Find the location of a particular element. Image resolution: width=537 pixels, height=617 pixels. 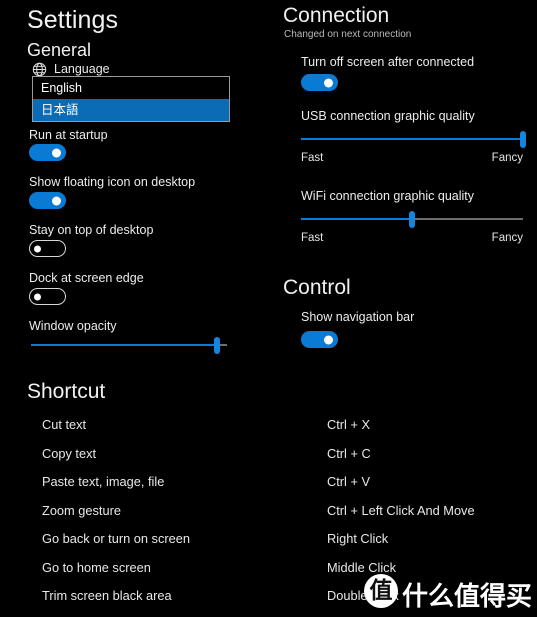

stay-on-top-toggle is located at coordinates (47, 248).